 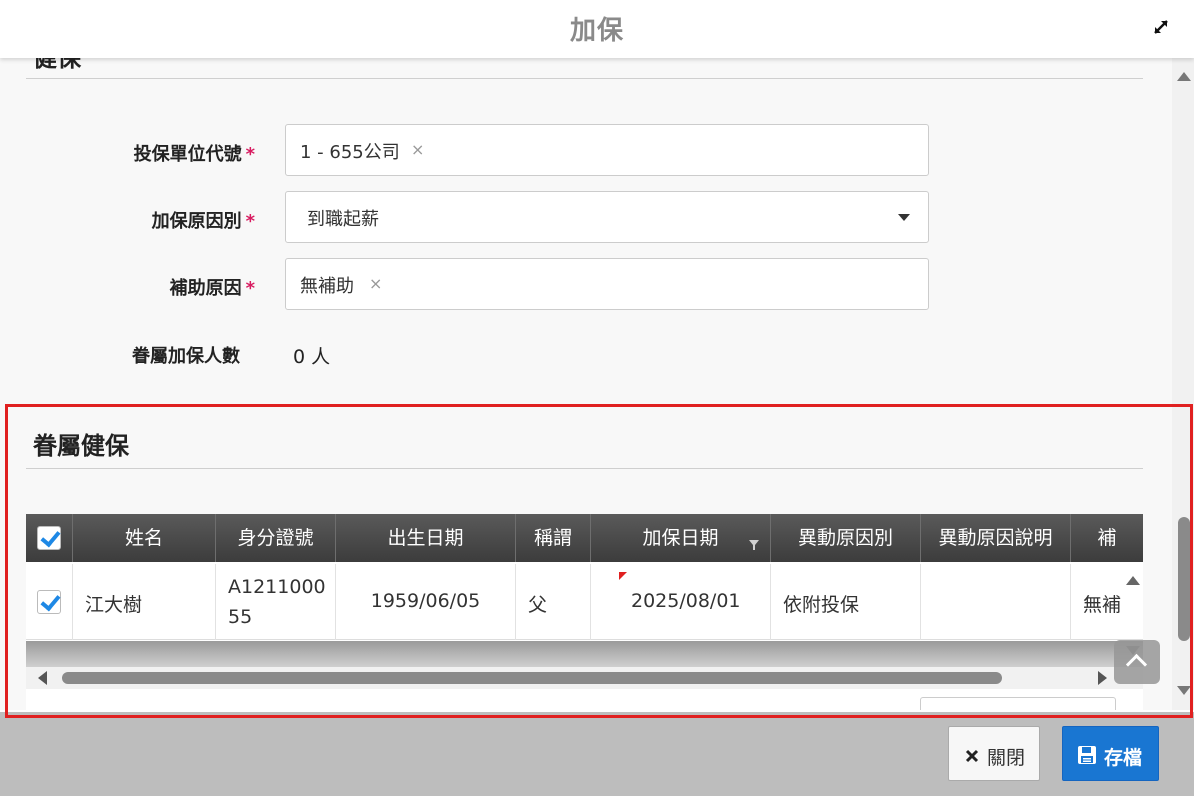 I want to click on column-header: 異動原因別, so click(x=846, y=538).